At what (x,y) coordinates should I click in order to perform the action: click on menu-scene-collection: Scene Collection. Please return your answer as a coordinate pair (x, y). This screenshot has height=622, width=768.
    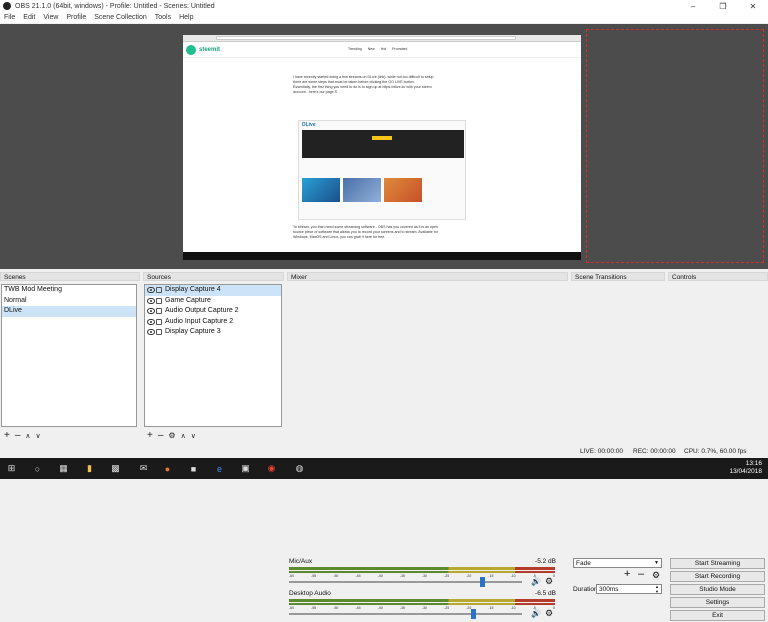
    Looking at the image, I should click on (120, 17).